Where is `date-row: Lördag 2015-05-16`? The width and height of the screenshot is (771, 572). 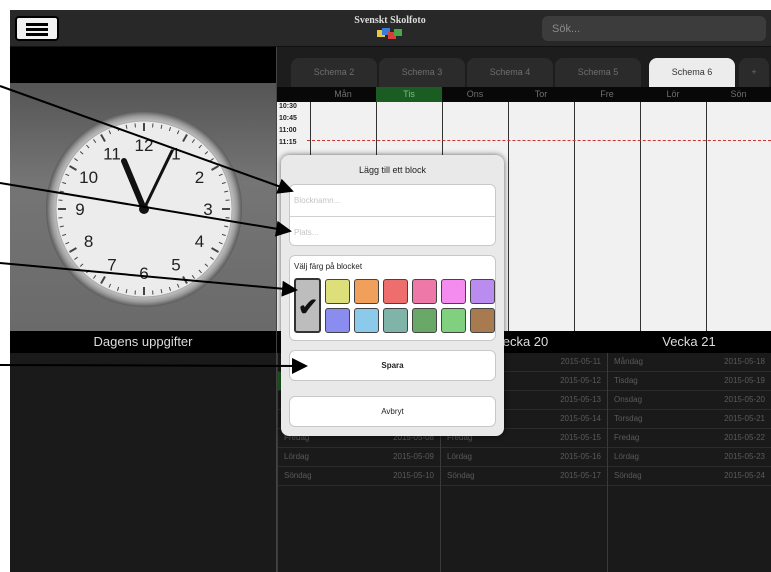 date-row: Lördag 2015-05-16 is located at coordinates (524, 457).